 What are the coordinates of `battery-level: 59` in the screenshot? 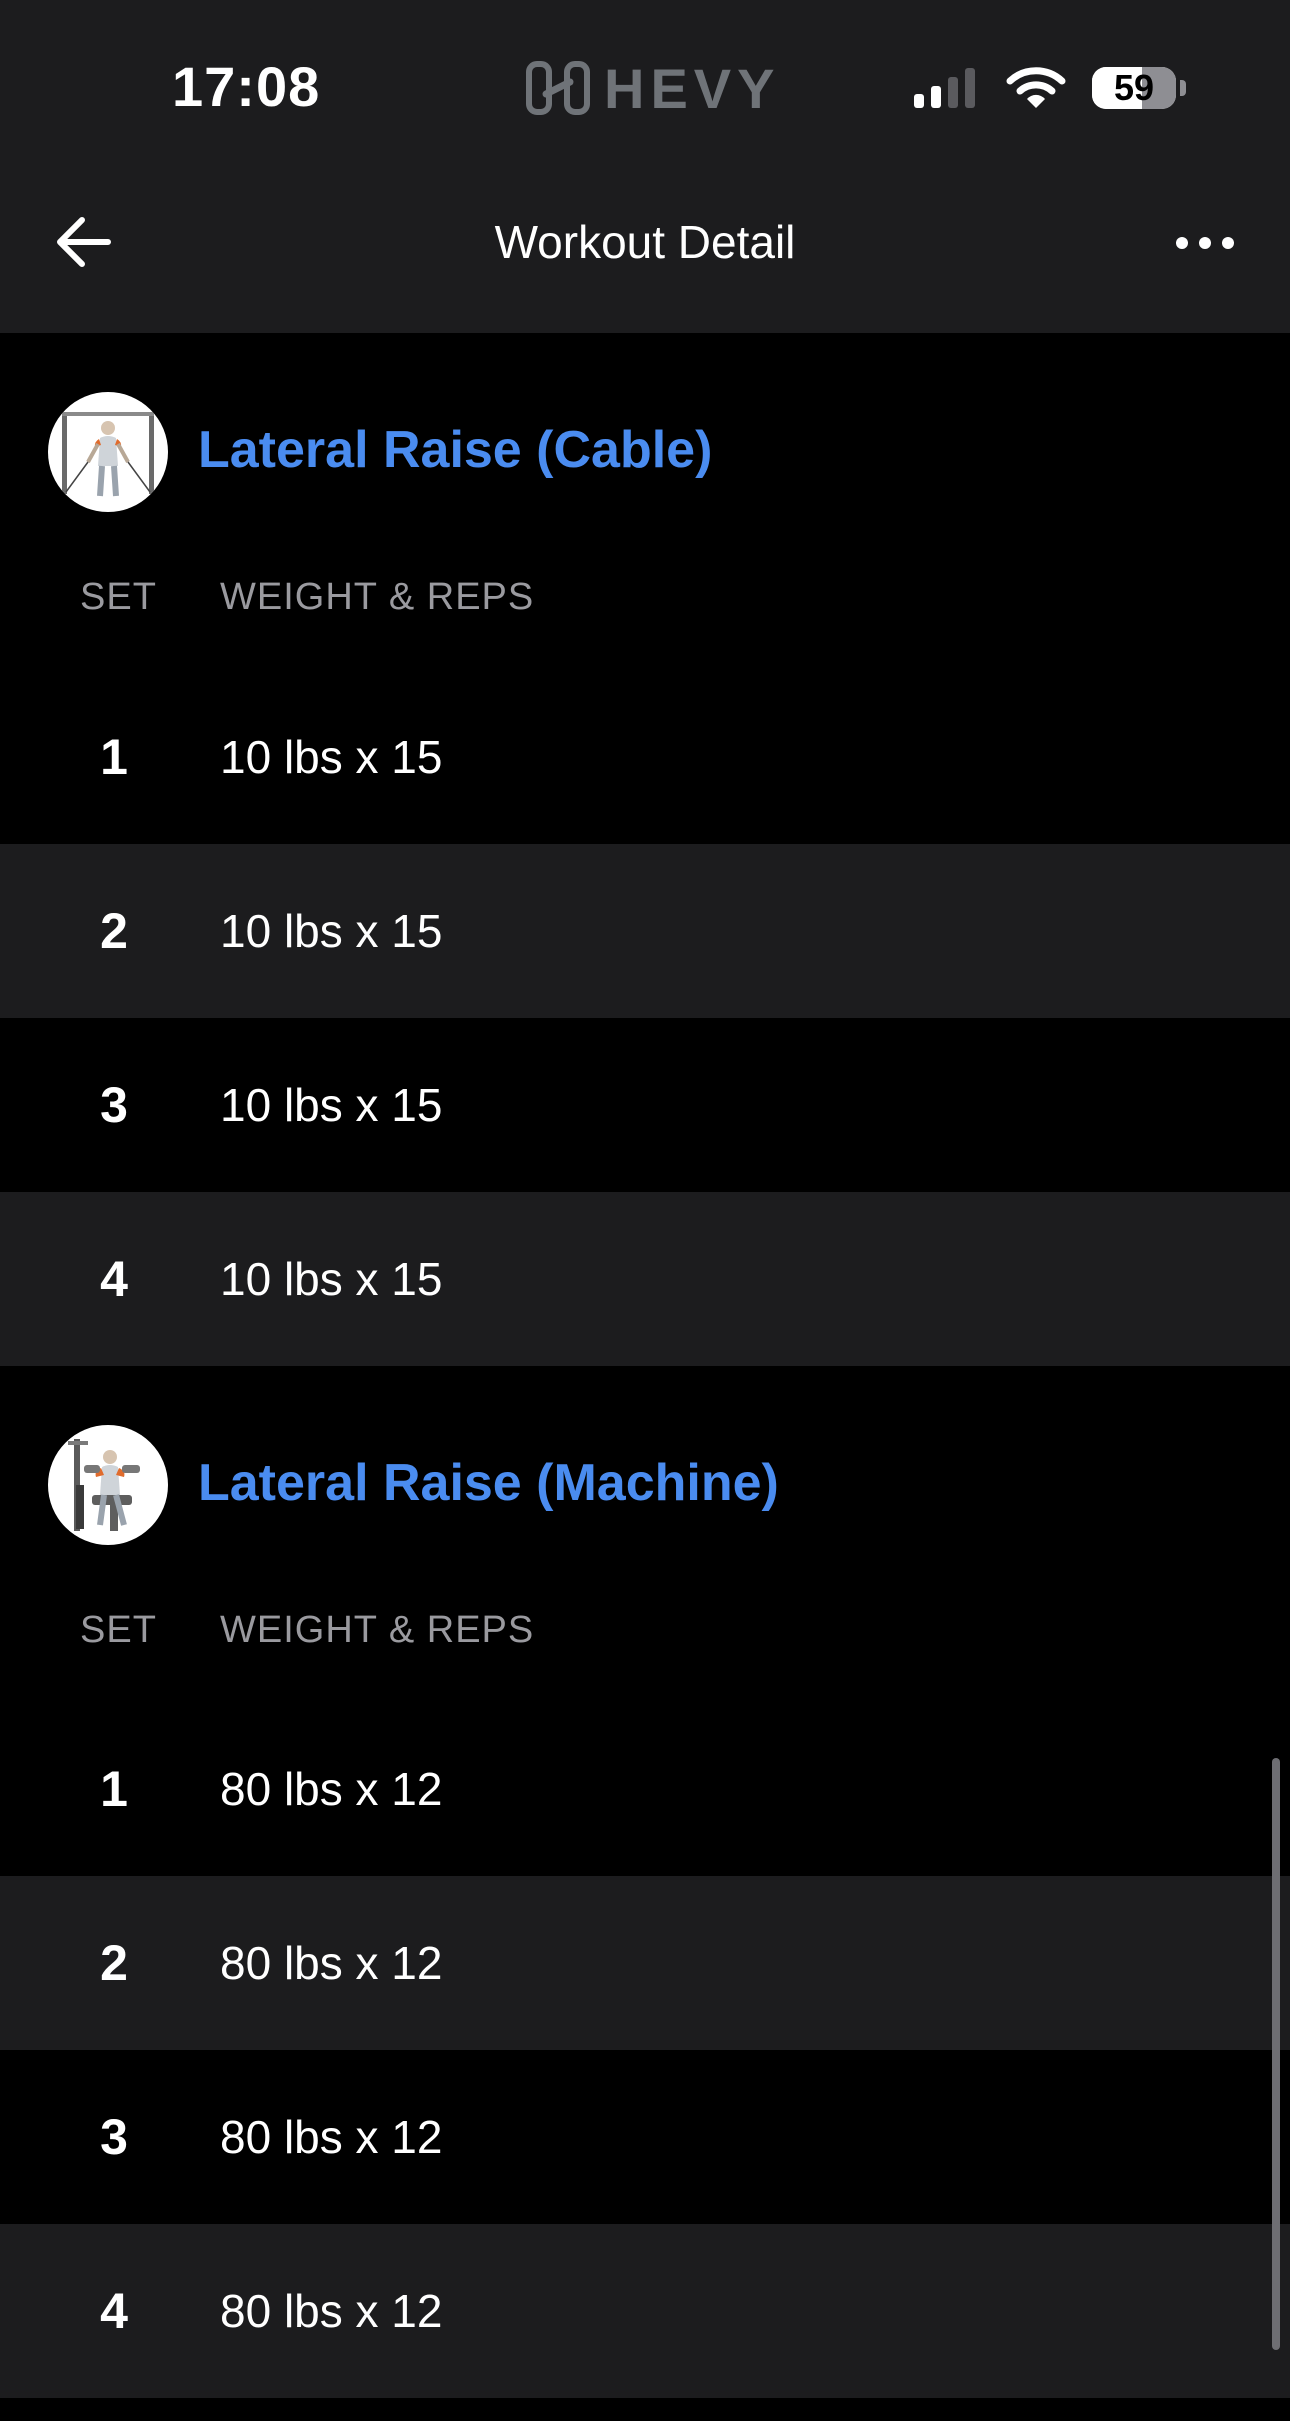 It's located at (1134, 87).